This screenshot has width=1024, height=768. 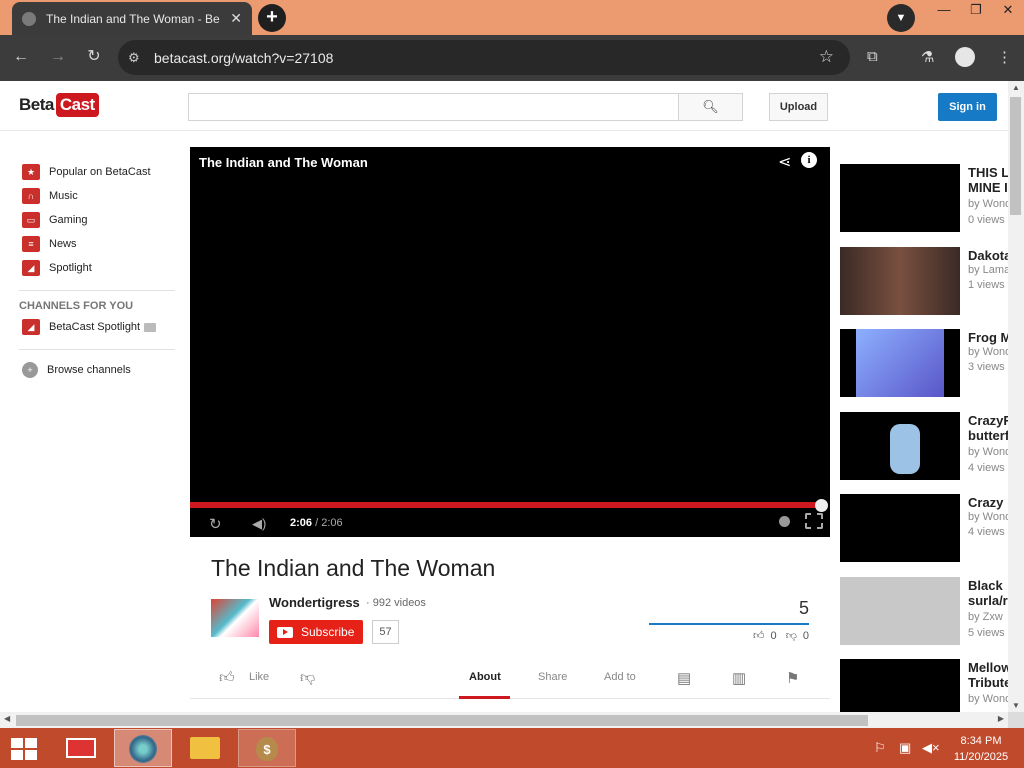 What do you see at coordinates (31, 244) in the screenshot?
I see `newspaper-icon: ≡` at bounding box center [31, 244].